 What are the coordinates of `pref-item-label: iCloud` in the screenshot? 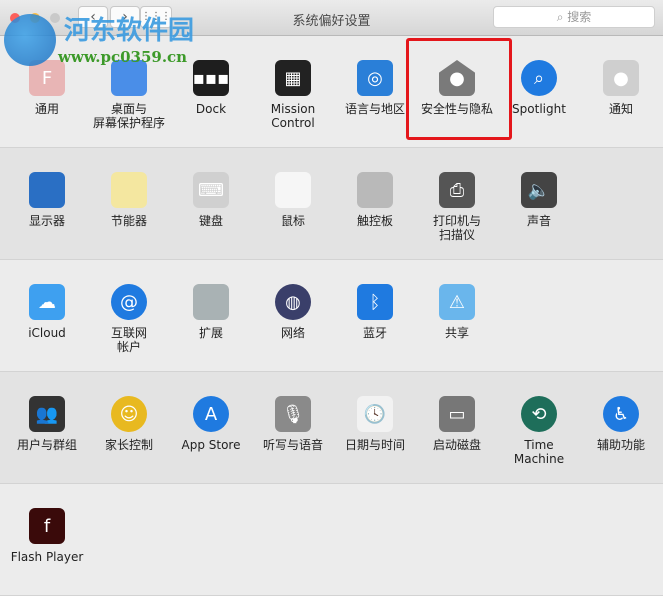 It's located at (47, 333).